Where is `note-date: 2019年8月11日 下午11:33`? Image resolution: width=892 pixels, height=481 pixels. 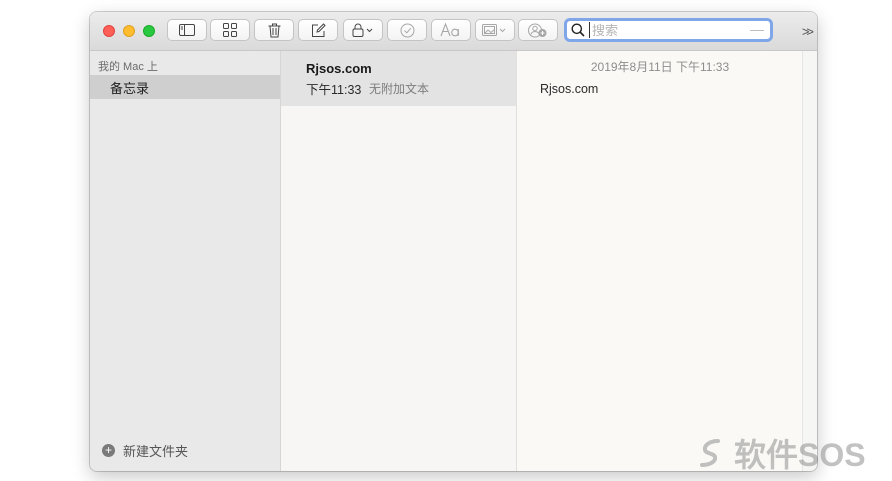 note-date: 2019年8月11日 下午11:33 is located at coordinates (660, 67).